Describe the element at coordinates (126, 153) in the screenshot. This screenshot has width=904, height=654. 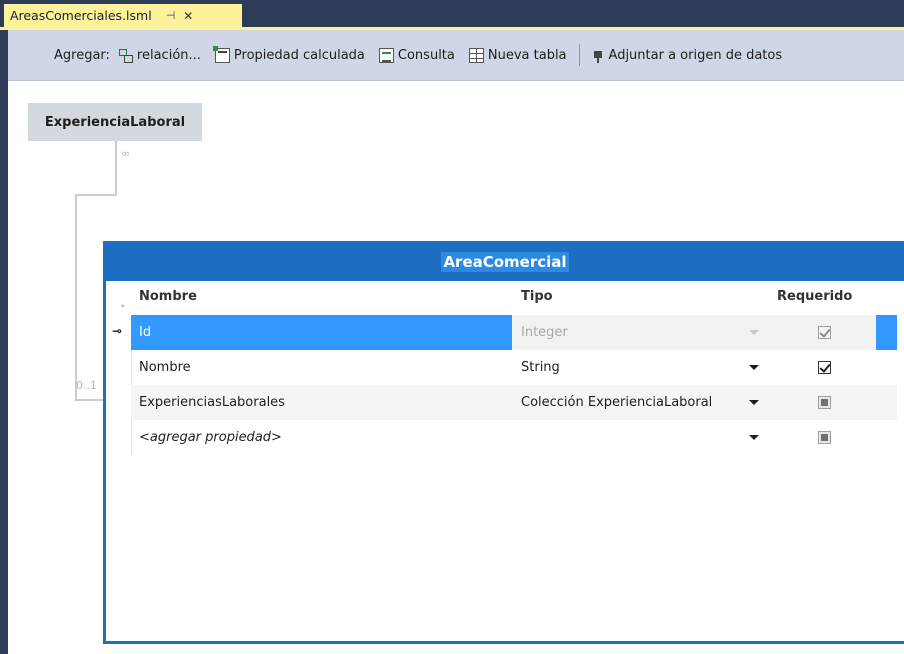
I see `multiplicity-many-label: ∞` at that location.